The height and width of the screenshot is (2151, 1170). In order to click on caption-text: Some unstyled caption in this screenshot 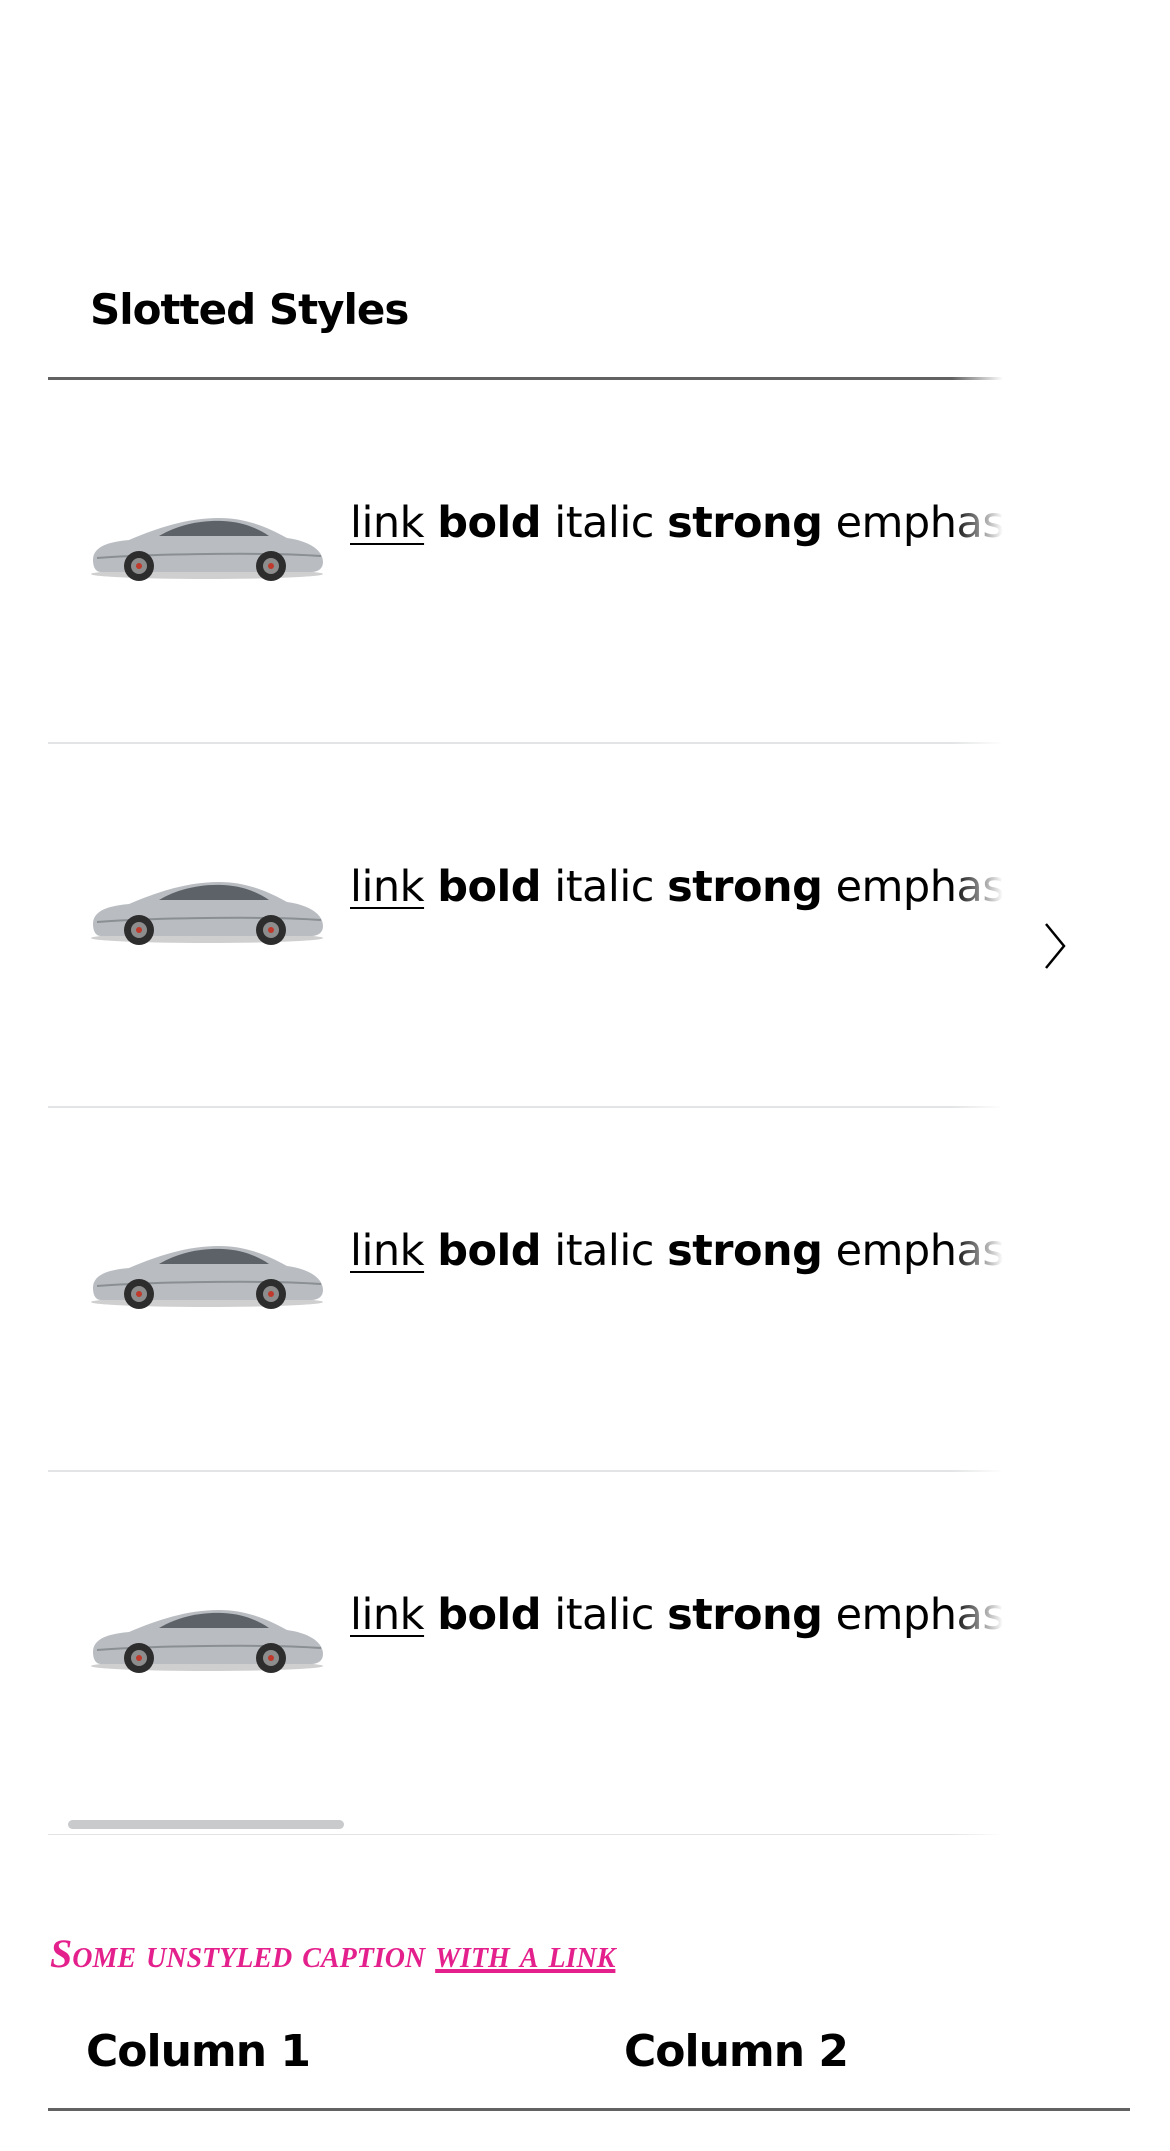, I will do `click(243, 1953)`.